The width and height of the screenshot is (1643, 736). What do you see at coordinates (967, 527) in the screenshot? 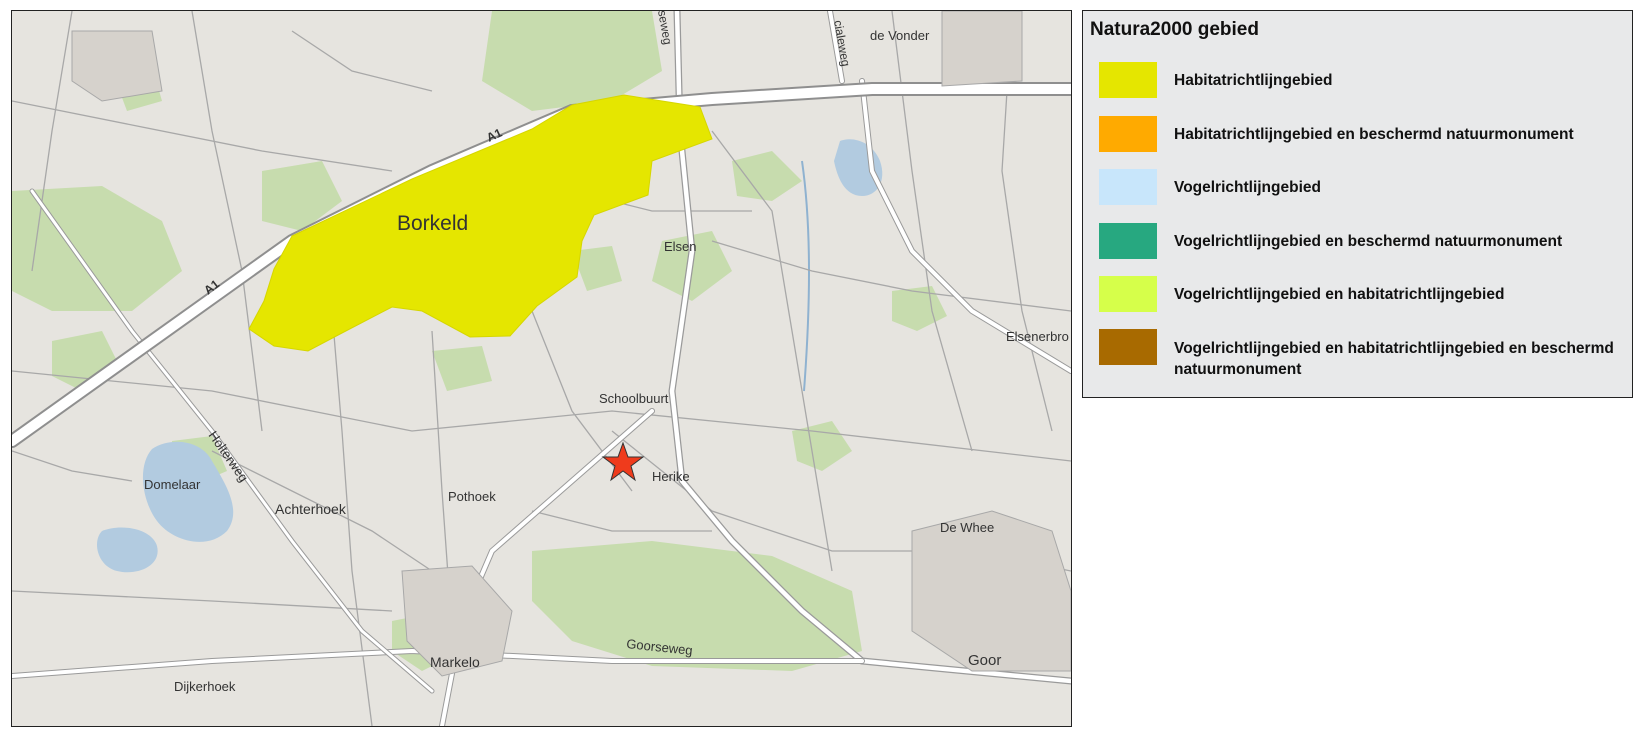
I see `place-label-de-whee: De Whee` at bounding box center [967, 527].